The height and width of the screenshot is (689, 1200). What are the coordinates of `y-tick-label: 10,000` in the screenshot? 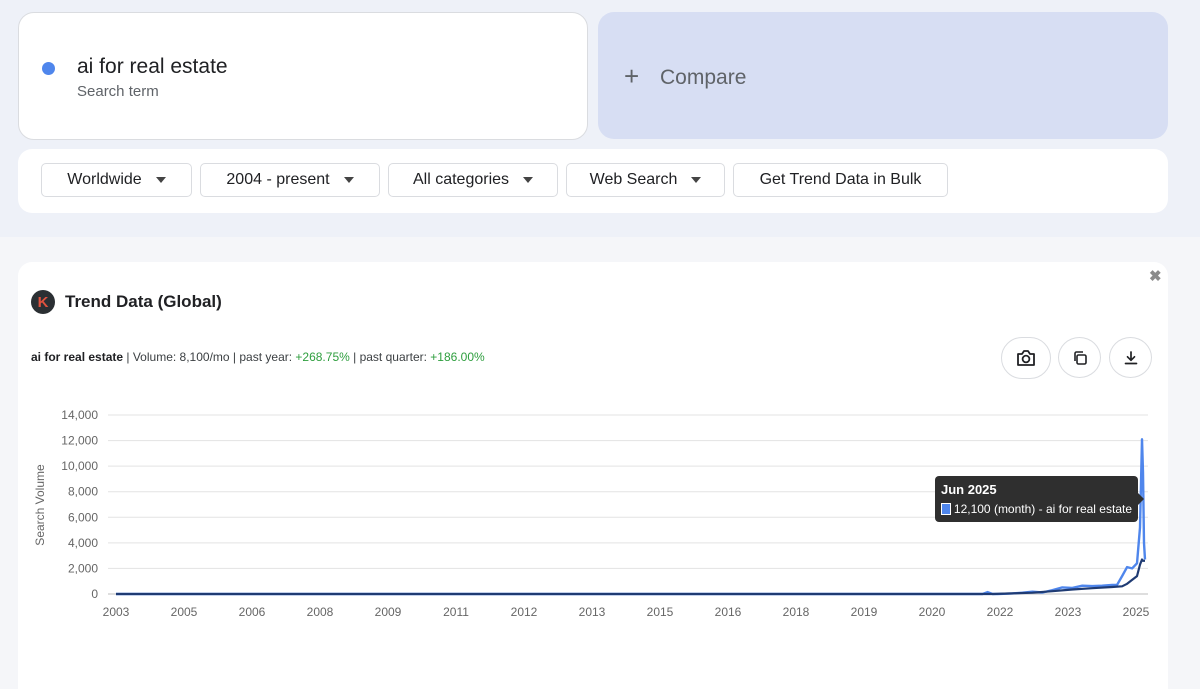 It's located at (79, 466).